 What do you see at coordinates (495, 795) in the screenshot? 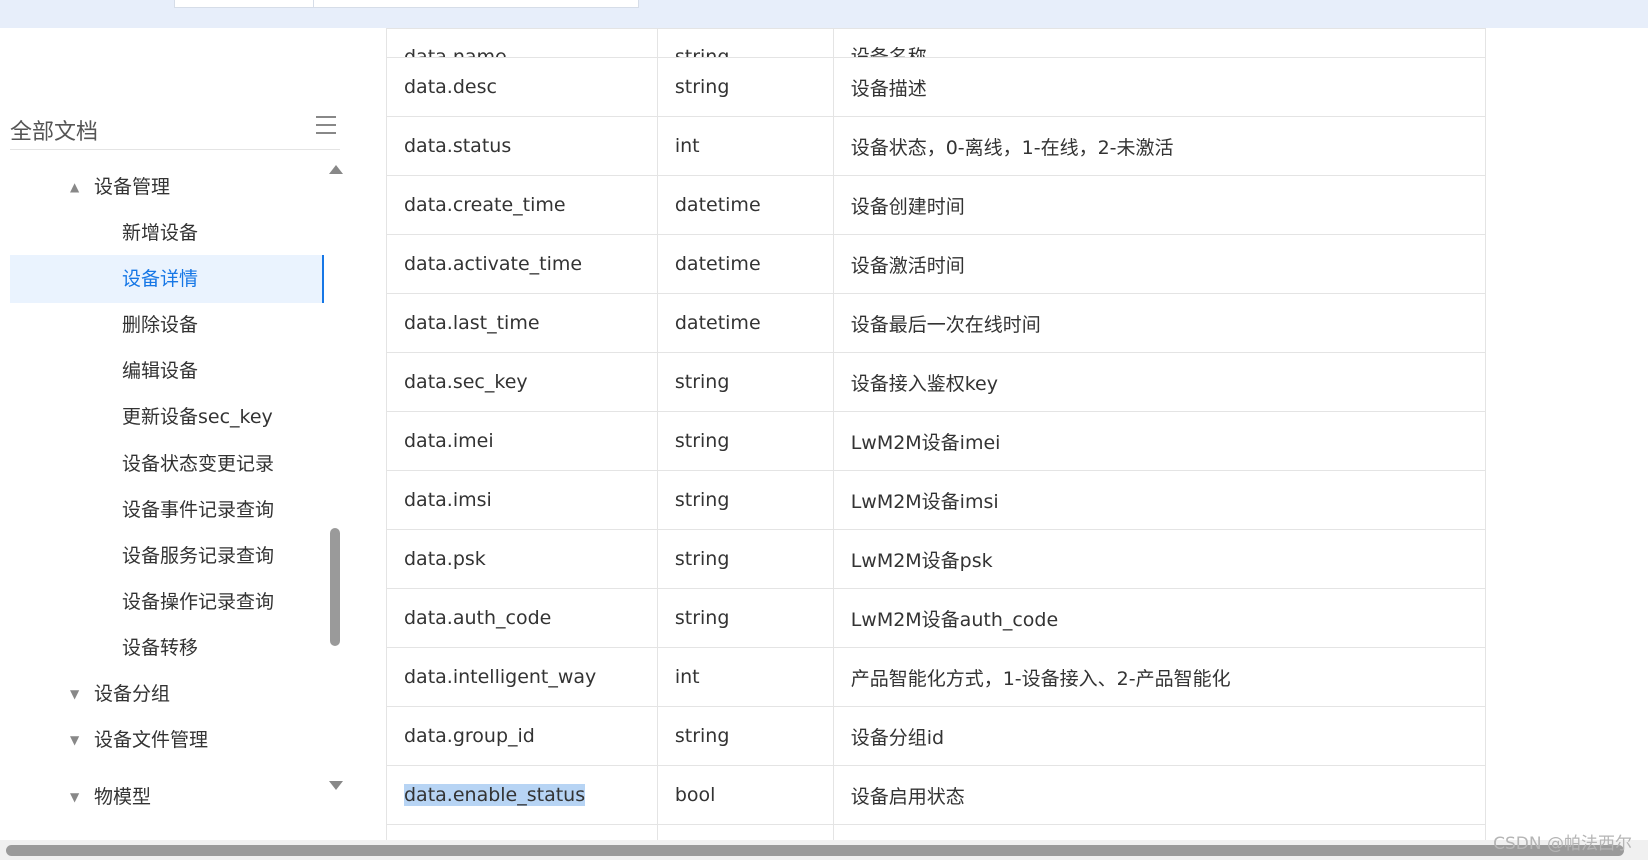
I see `selected-text: data.enable_status` at bounding box center [495, 795].